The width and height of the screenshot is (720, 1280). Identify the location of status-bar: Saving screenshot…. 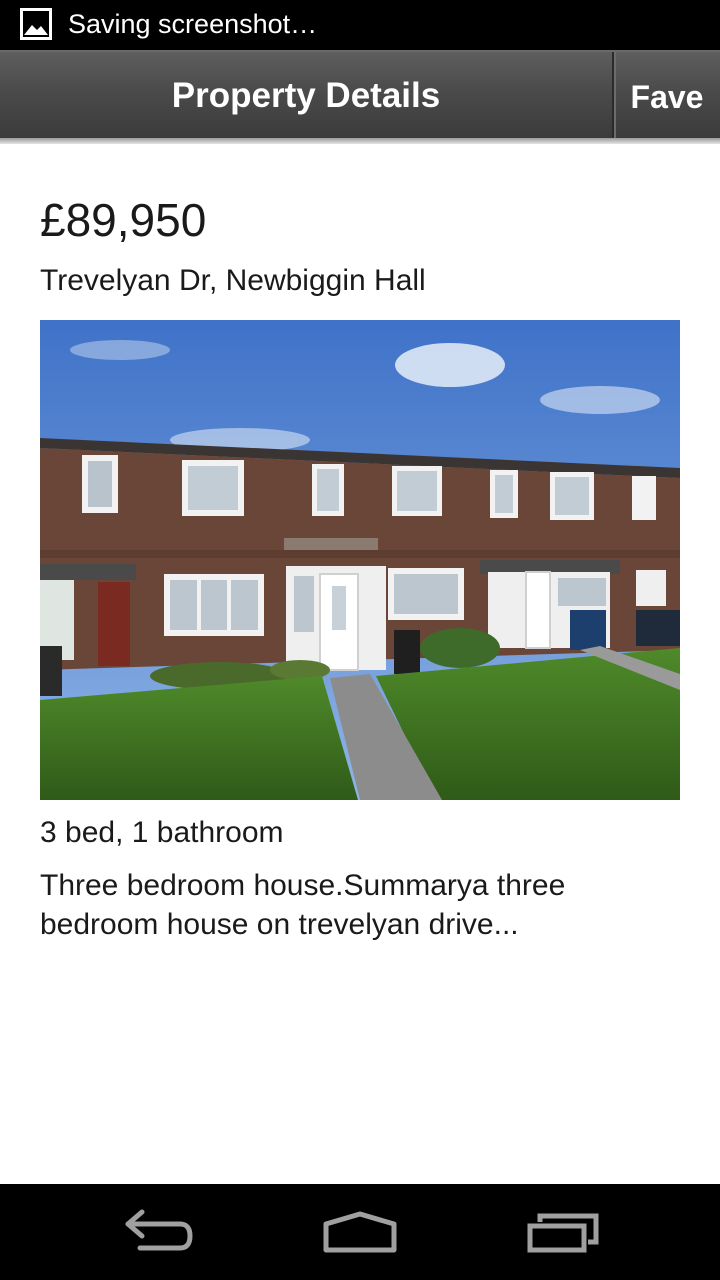
(360, 25).